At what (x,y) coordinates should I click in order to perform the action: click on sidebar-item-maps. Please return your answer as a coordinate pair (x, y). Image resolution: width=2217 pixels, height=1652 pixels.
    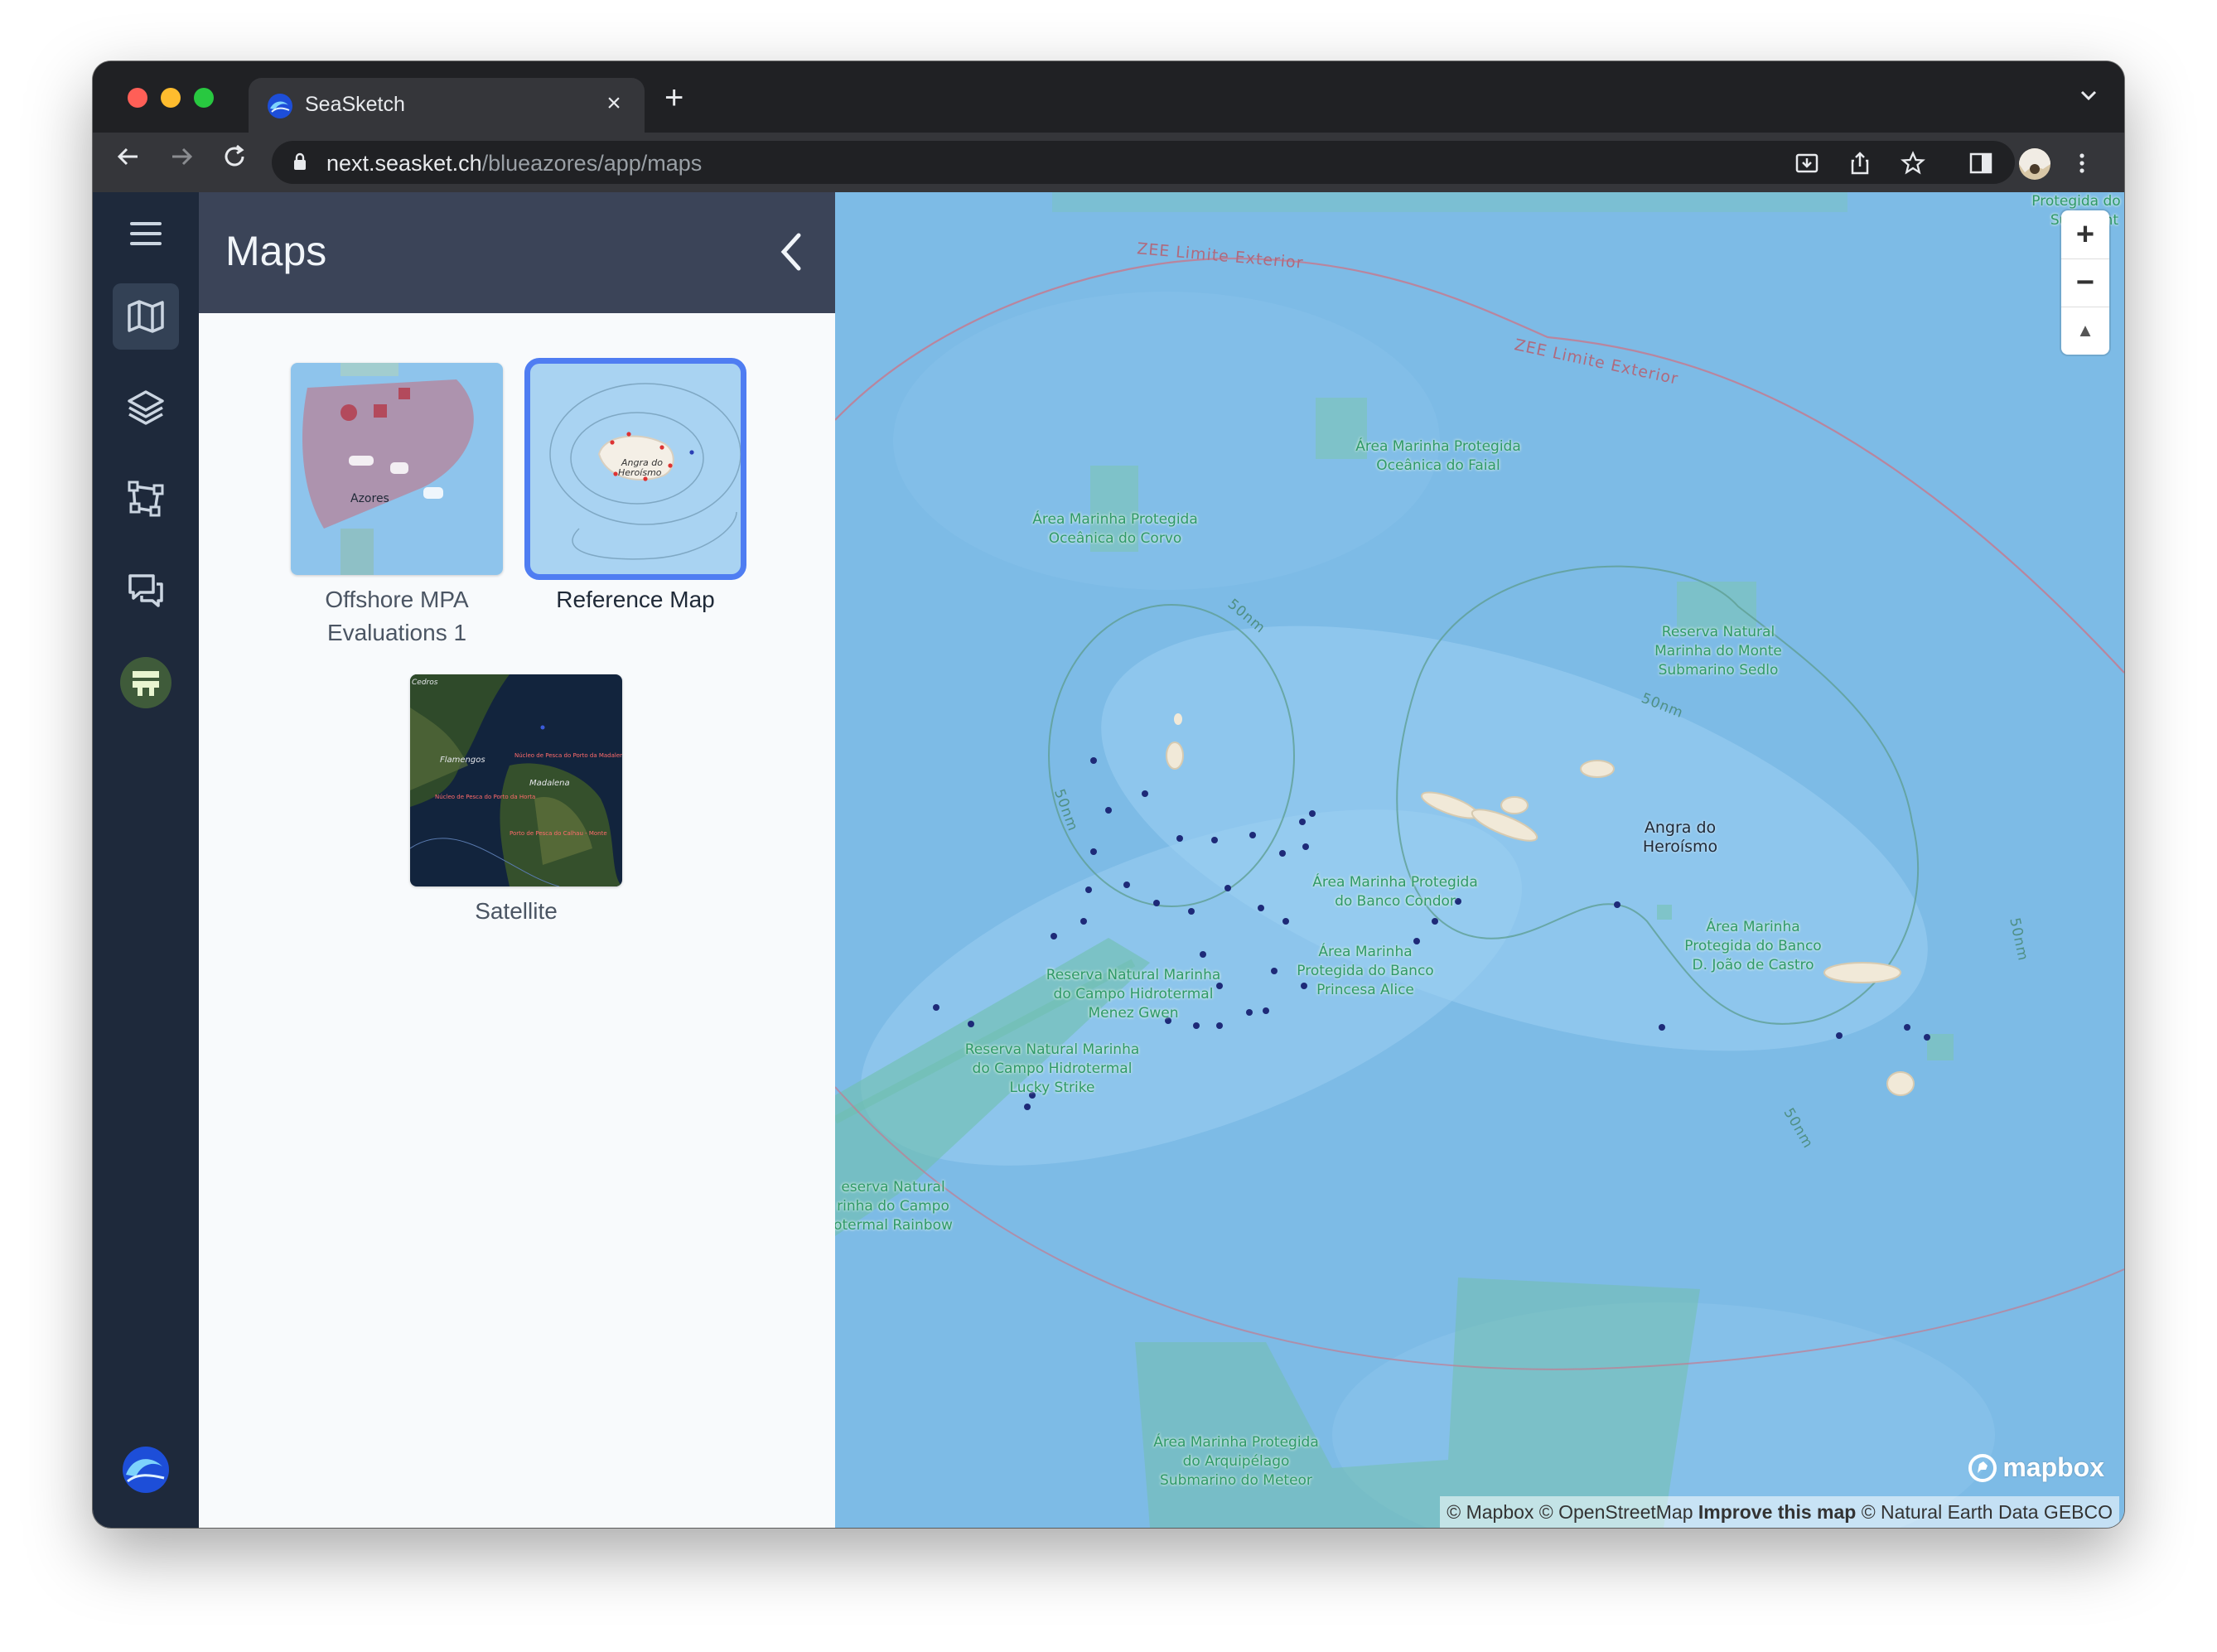
    Looking at the image, I should click on (146, 316).